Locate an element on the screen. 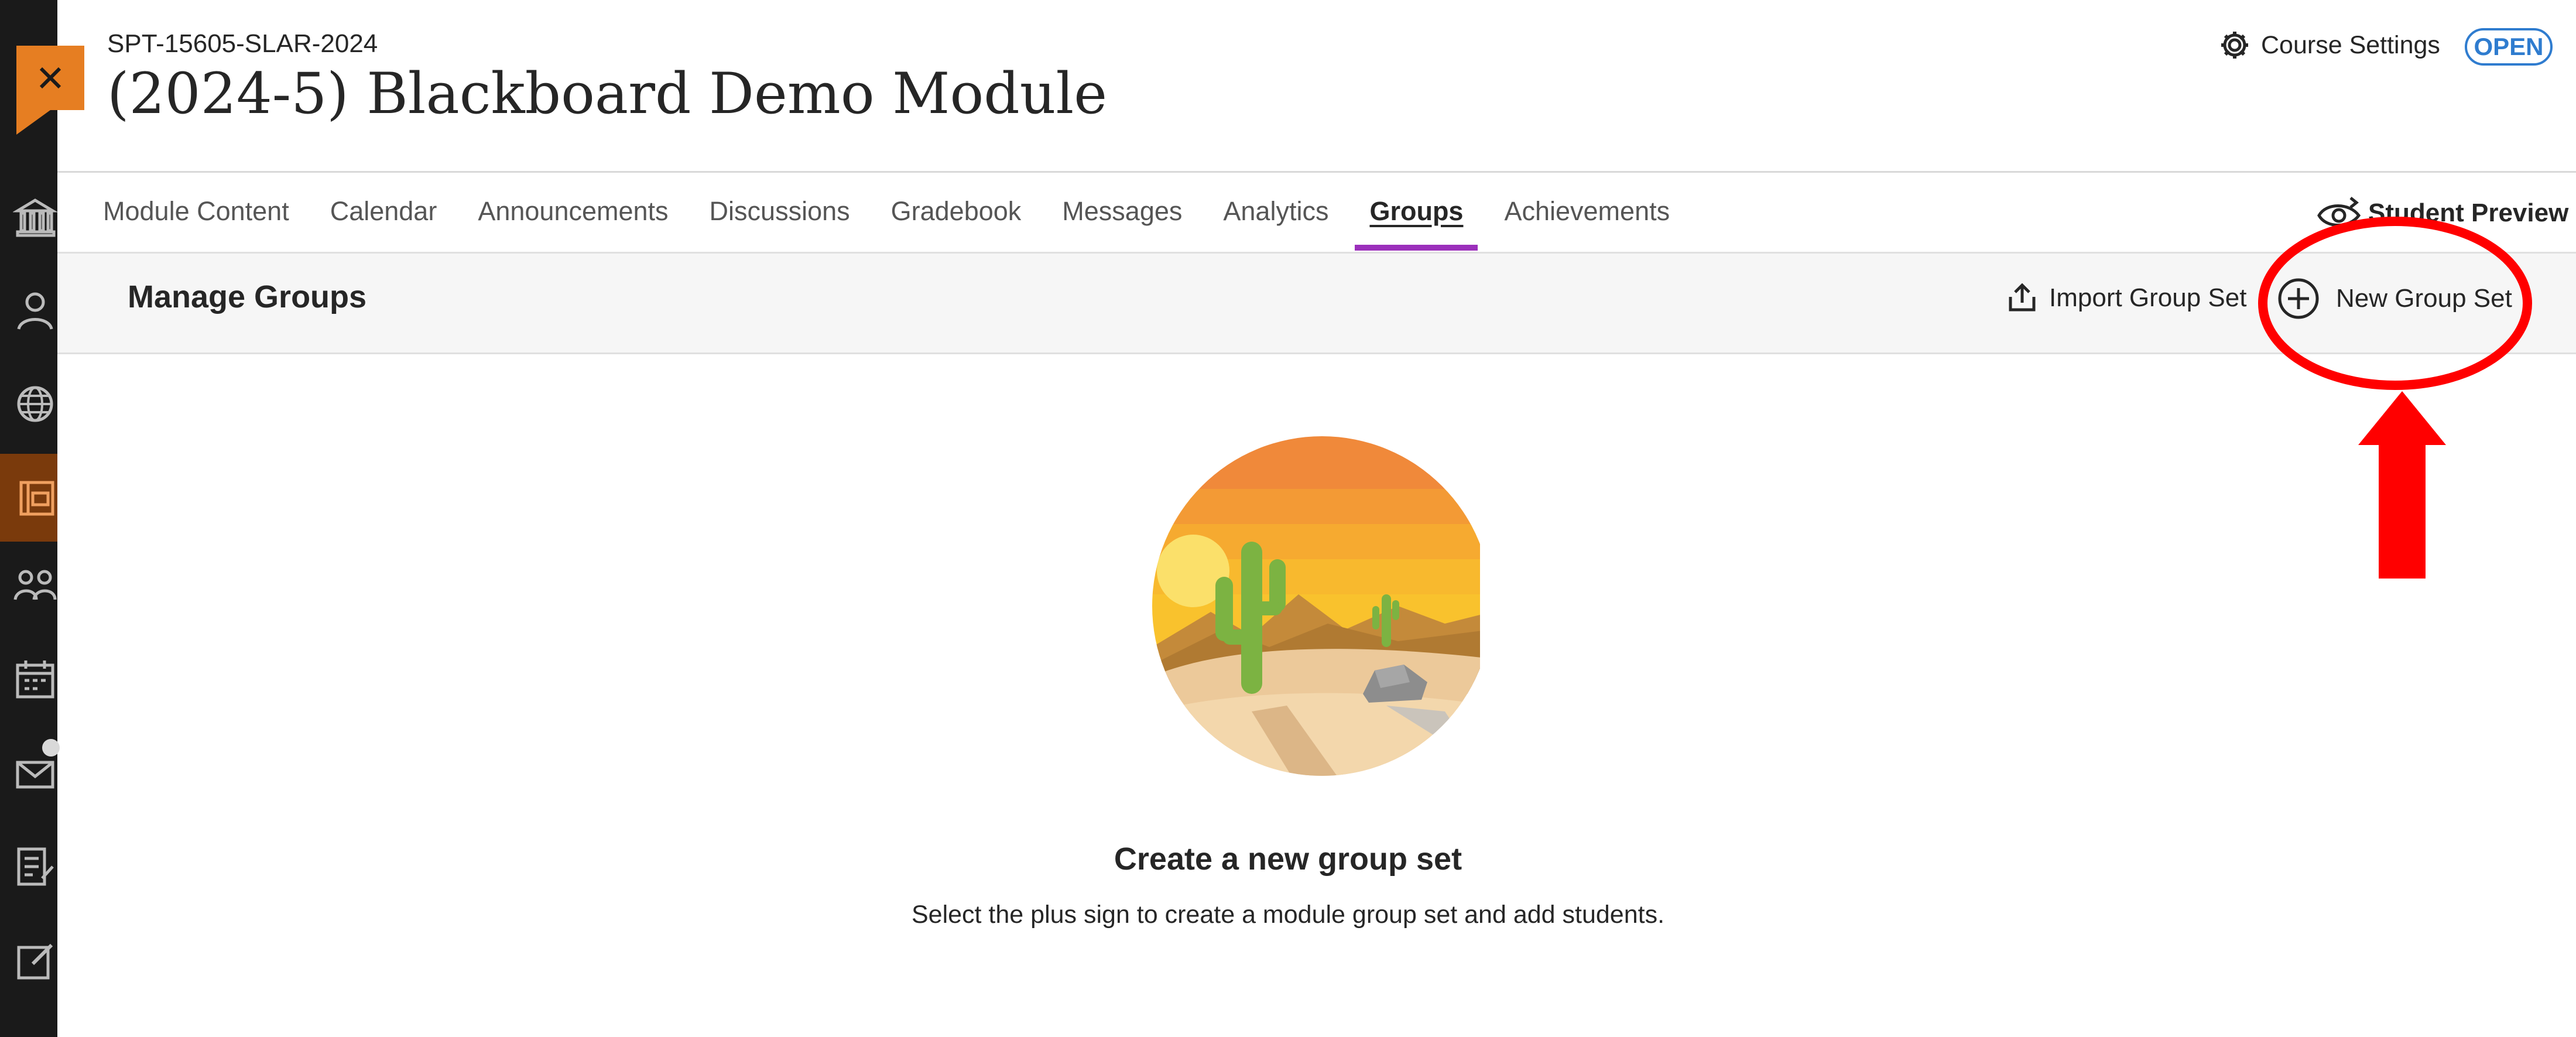 The image size is (2576, 1037). left-nav-rail is located at coordinates (30, 518).